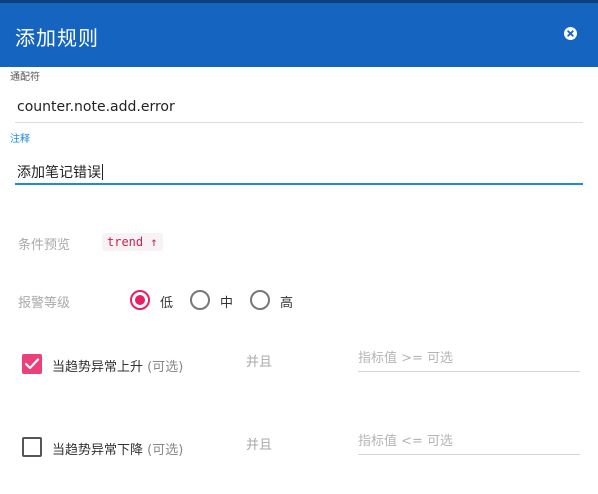 The height and width of the screenshot is (494, 598). I want to click on trend-up-threshold-input, so click(469, 359).